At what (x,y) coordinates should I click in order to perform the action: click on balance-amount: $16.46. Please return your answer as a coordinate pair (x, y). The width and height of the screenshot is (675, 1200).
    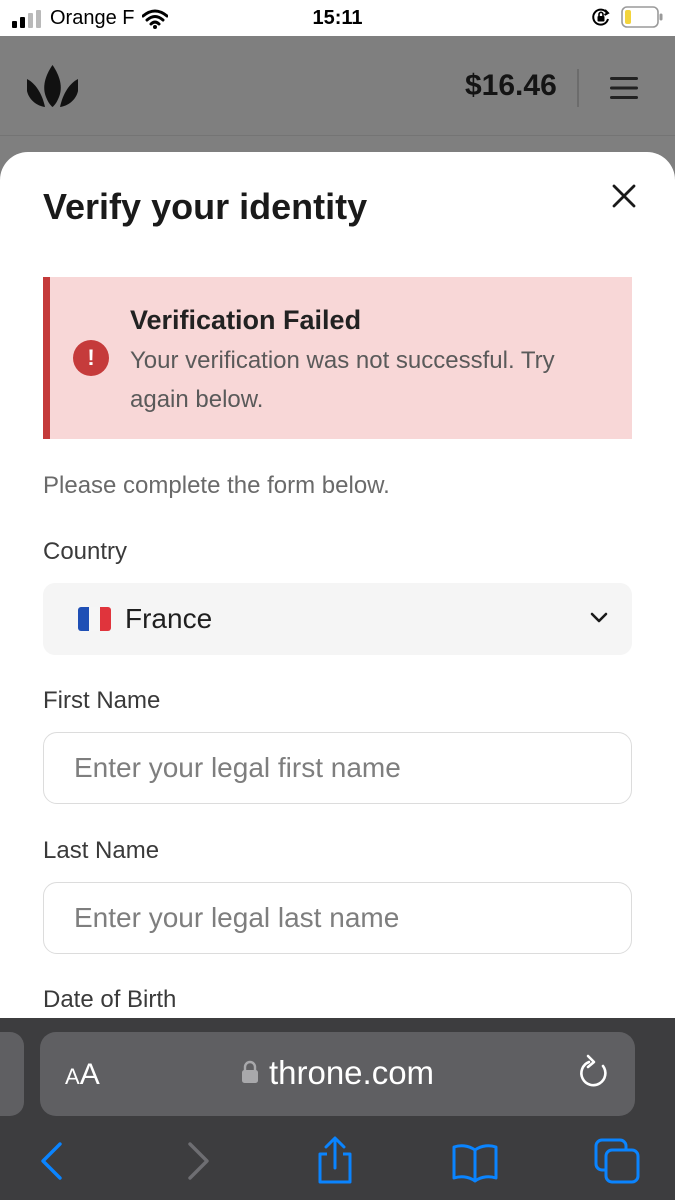
    Looking at the image, I should click on (511, 86).